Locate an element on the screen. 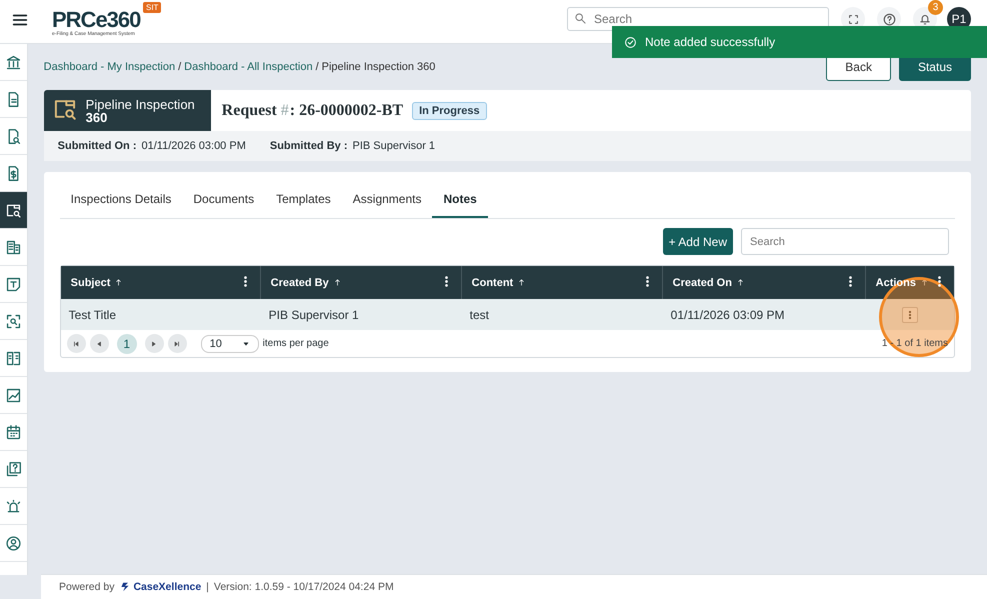 This screenshot has height=599, width=987. brand-name: CaseXellence is located at coordinates (167, 587).